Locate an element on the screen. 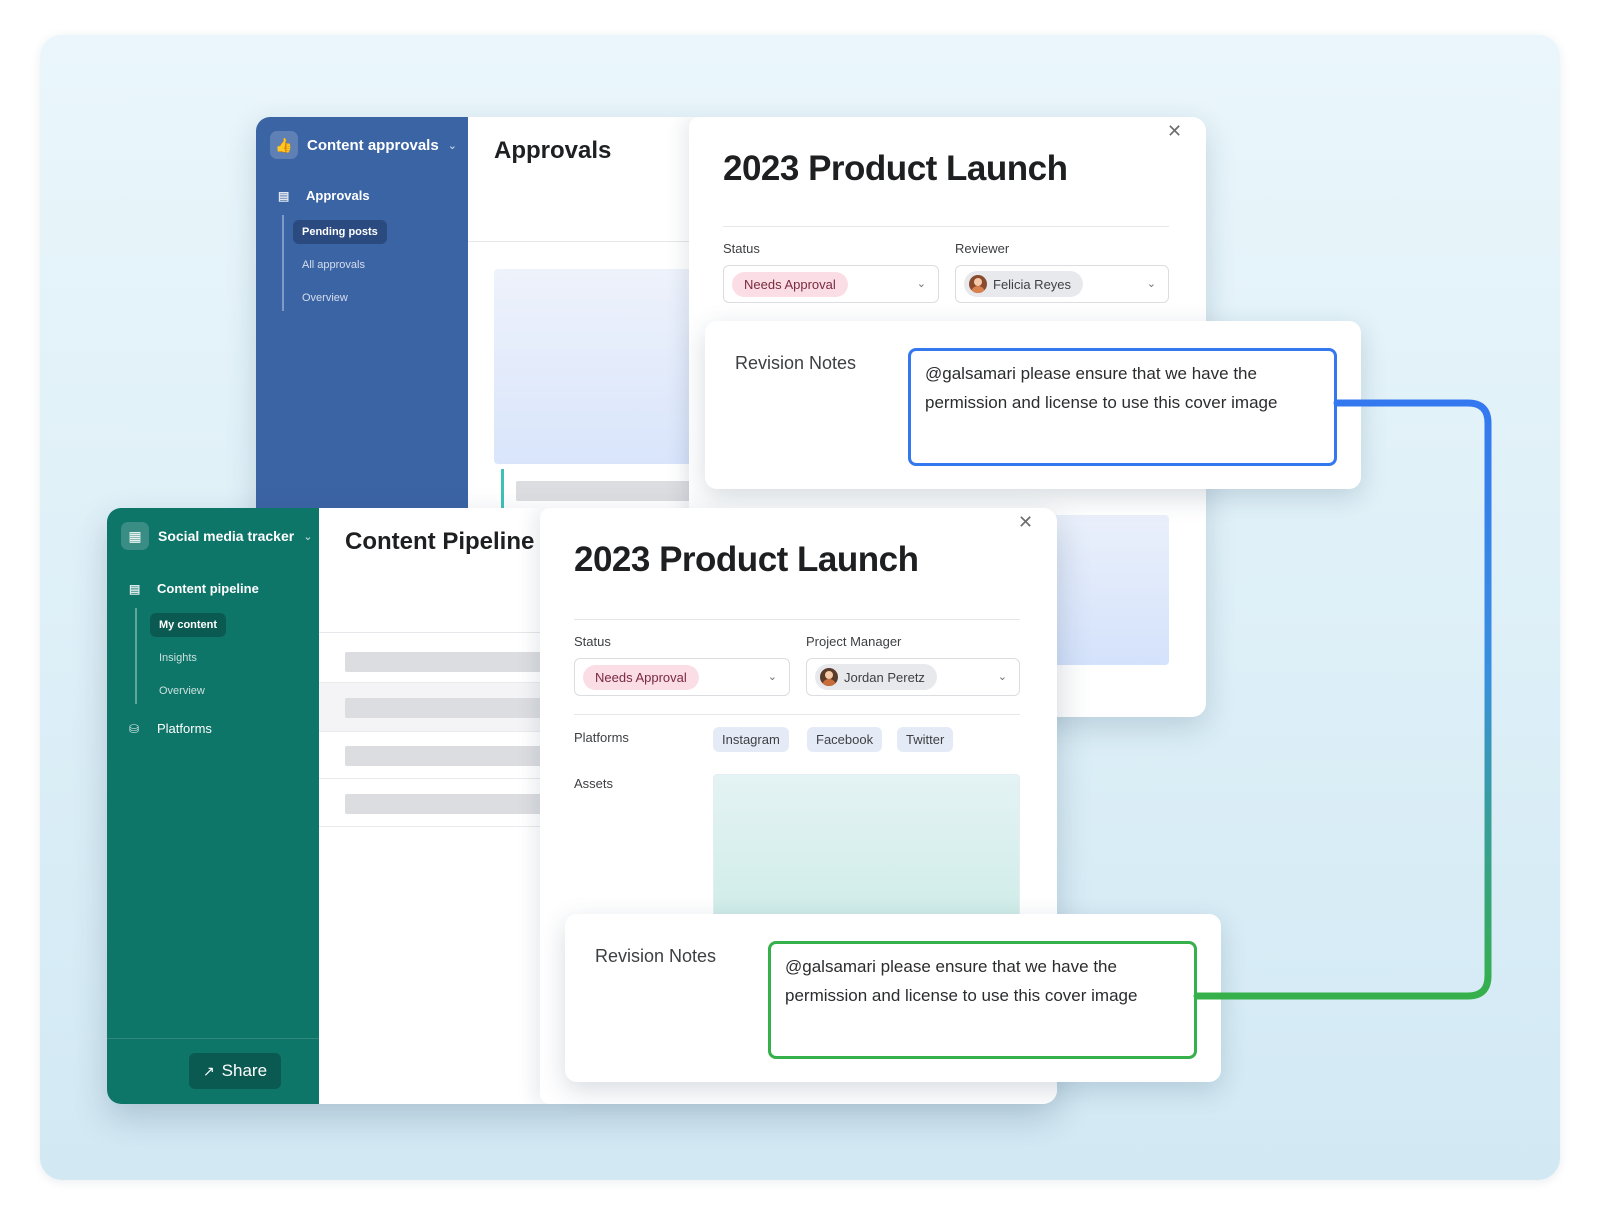 The image size is (1600, 1220). reviewer-chip: Felicia Reyes is located at coordinates (1024, 284).